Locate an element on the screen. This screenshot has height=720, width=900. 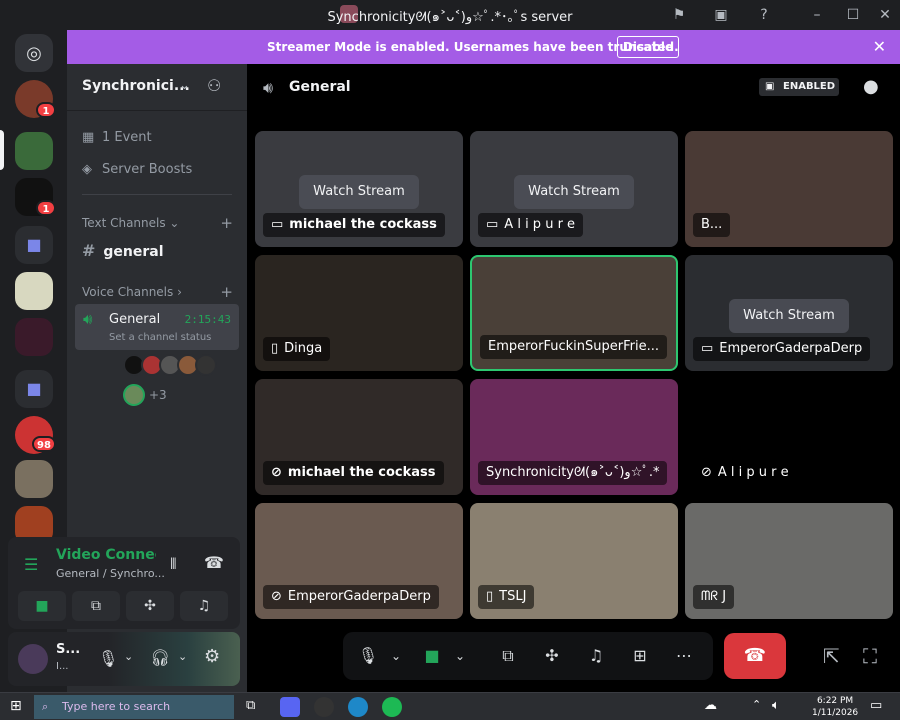
hash-icon: # is located at coordinates (89, 250).